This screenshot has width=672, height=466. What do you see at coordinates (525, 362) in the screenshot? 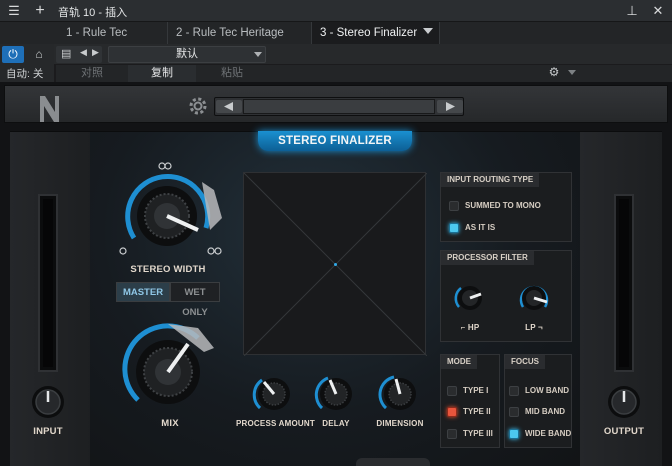
I see `focus-title: FOCUS` at bounding box center [525, 362].